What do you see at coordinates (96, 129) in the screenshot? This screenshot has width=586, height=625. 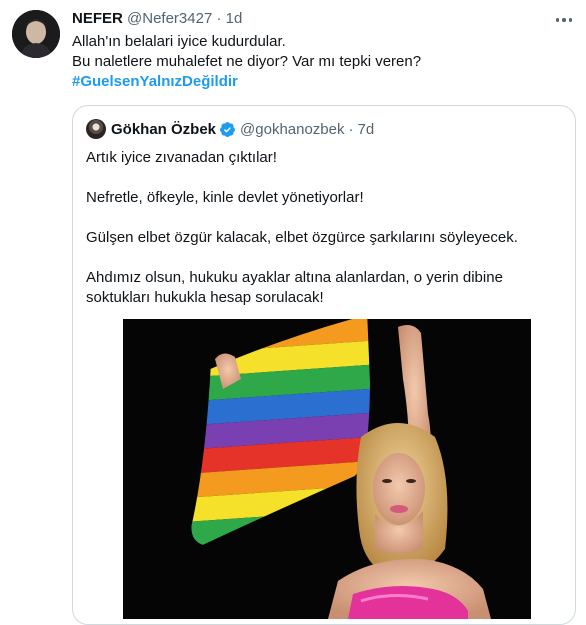 I see `quoted-author-avatar` at bounding box center [96, 129].